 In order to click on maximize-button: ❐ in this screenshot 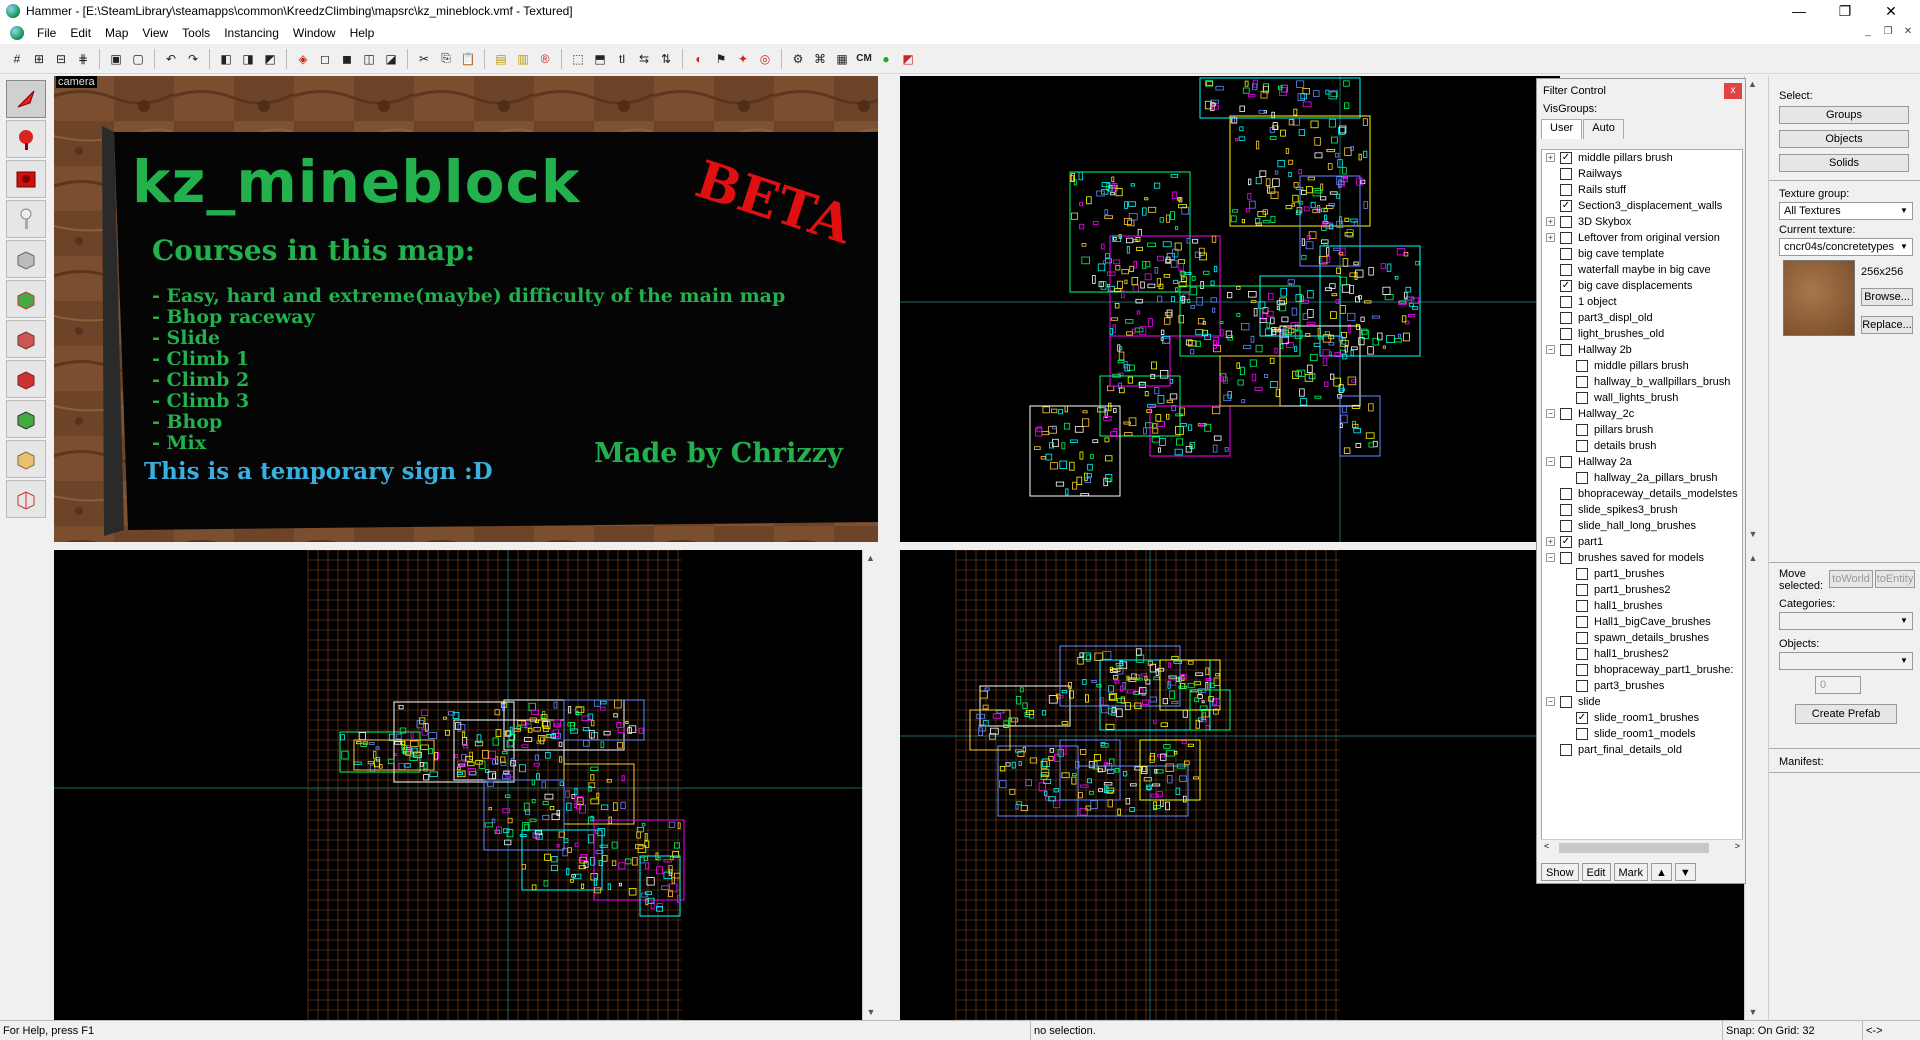, I will do `click(1845, 11)`.